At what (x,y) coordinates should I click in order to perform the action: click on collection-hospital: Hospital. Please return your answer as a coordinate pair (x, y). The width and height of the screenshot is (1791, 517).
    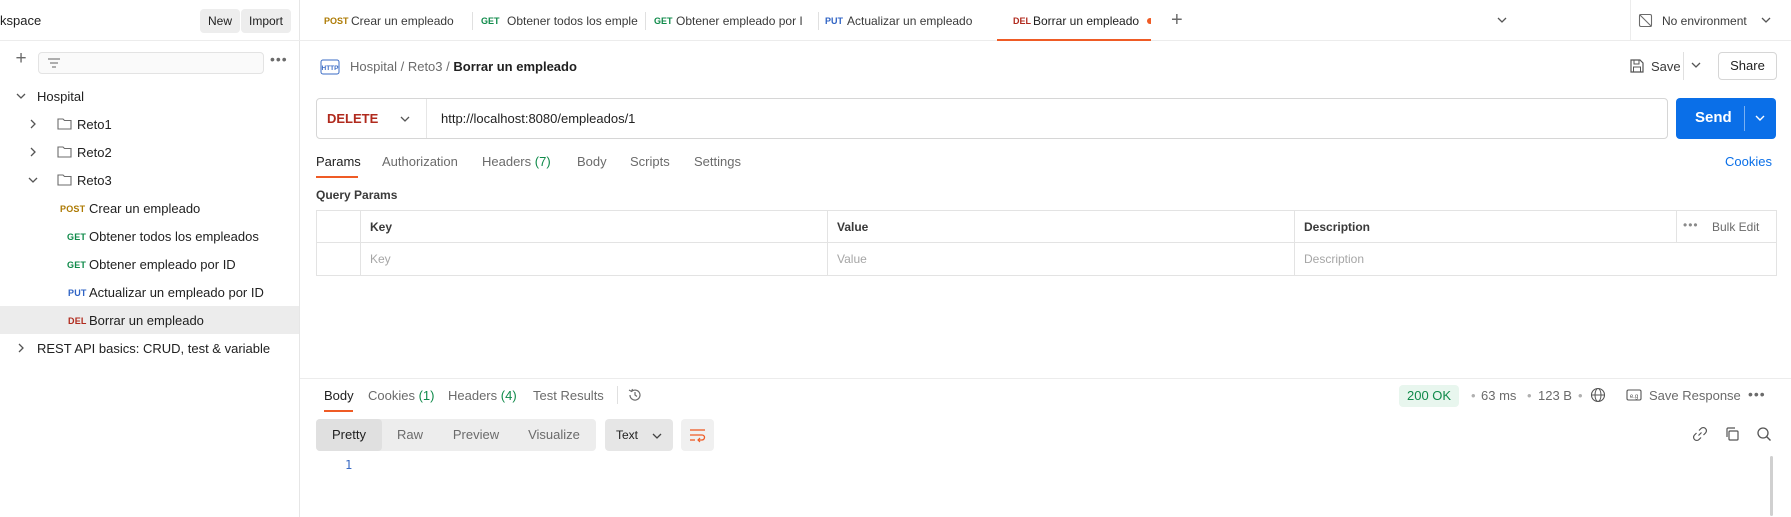
    Looking at the image, I should click on (149, 96).